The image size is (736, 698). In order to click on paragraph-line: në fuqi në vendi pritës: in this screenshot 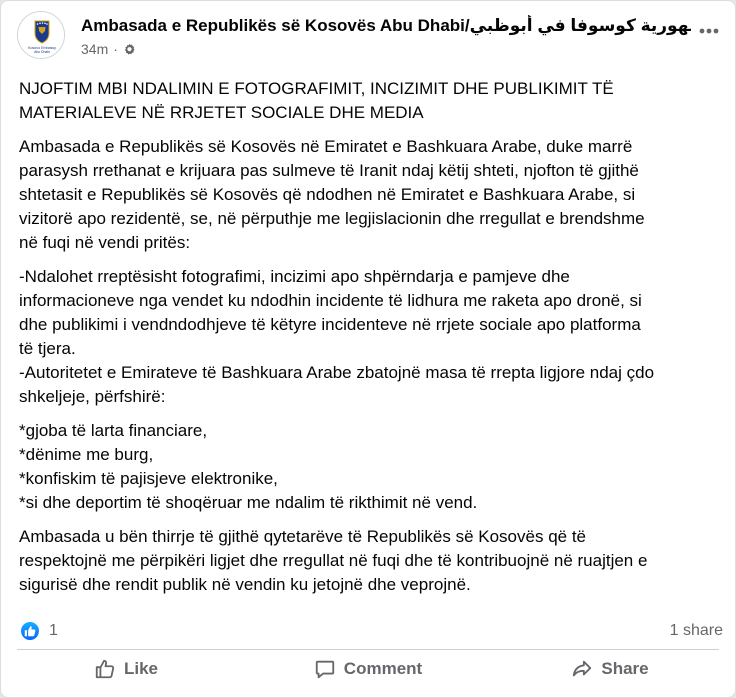, I will do `click(105, 242)`.